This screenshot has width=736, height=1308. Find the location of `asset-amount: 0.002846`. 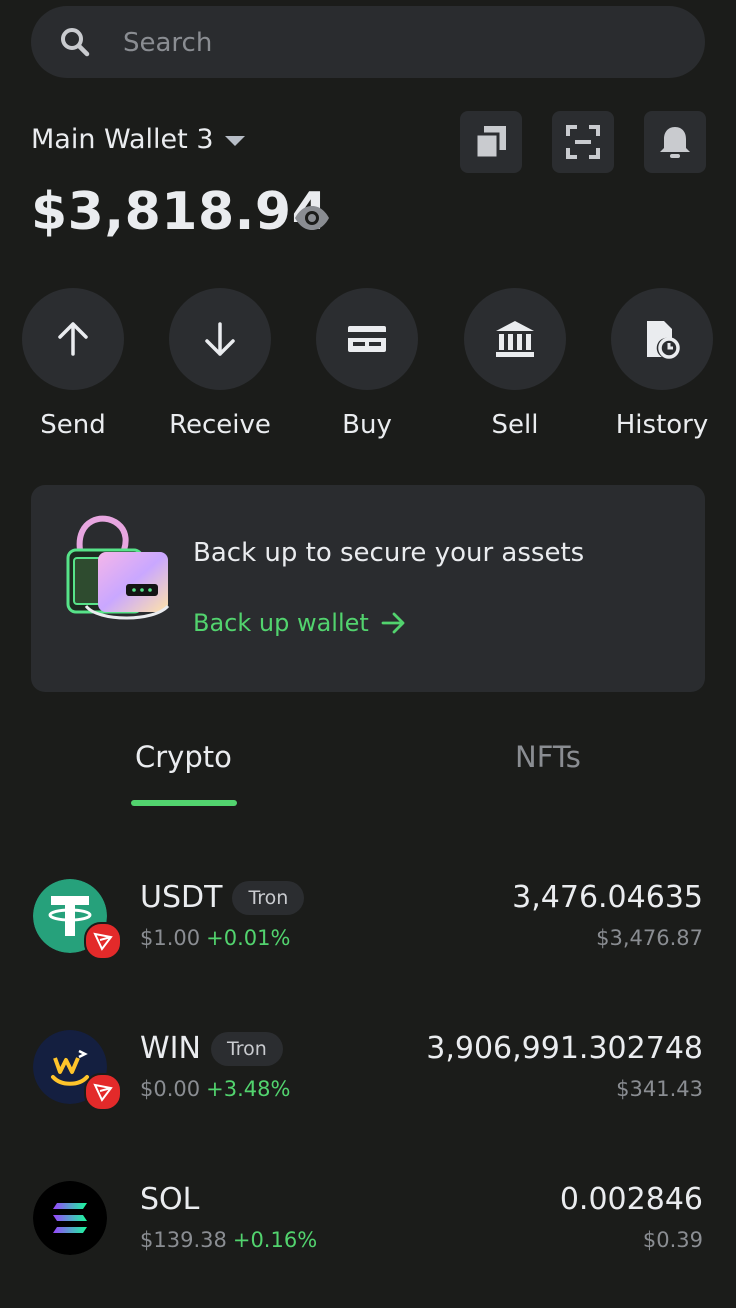

asset-amount: 0.002846 is located at coordinates (631, 1199).